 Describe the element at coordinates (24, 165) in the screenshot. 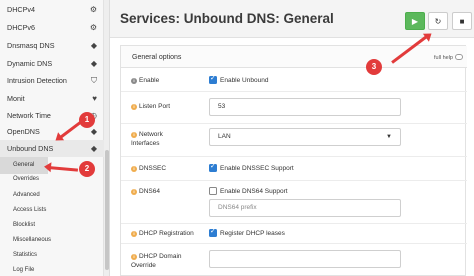

I see `sidebar-subitem-label: General` at that location.